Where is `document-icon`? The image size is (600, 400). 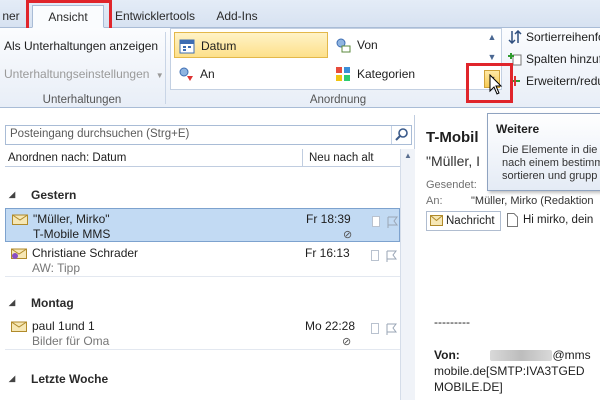
document-icon is located at coordinates (512, 220).